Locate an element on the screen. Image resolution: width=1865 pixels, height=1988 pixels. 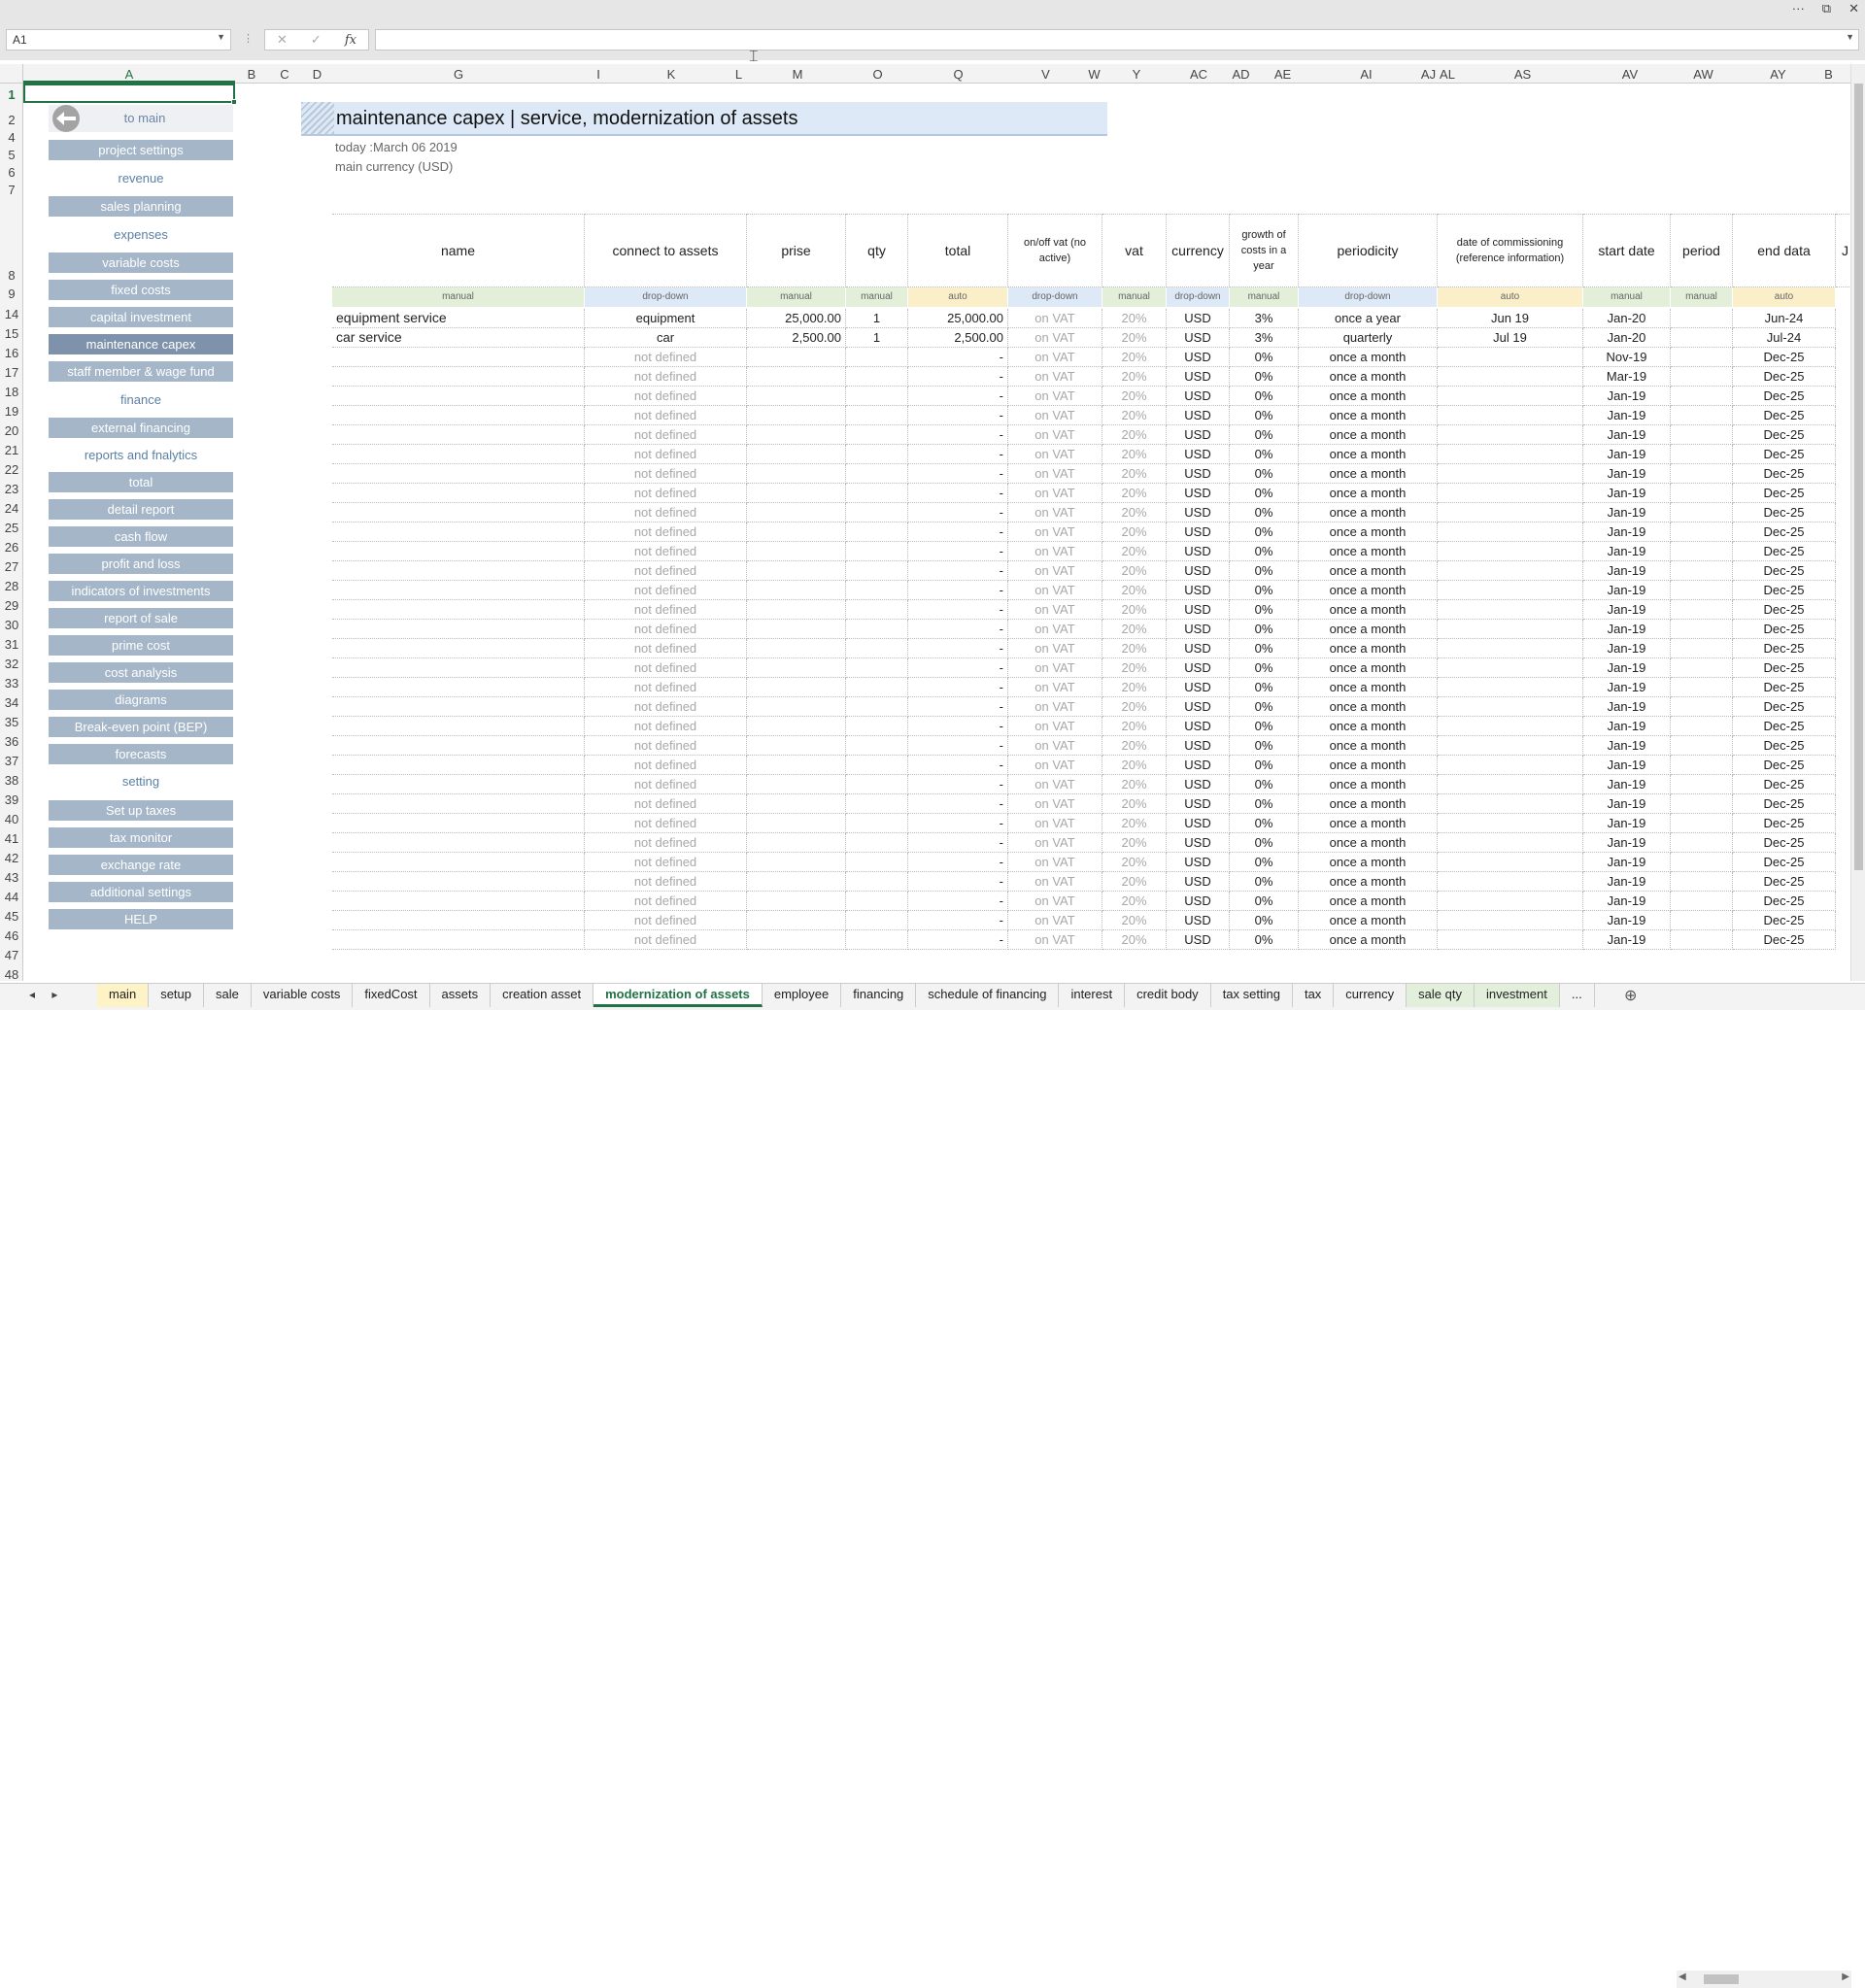
nav-button: detail report is located at coordinates (141, 509).